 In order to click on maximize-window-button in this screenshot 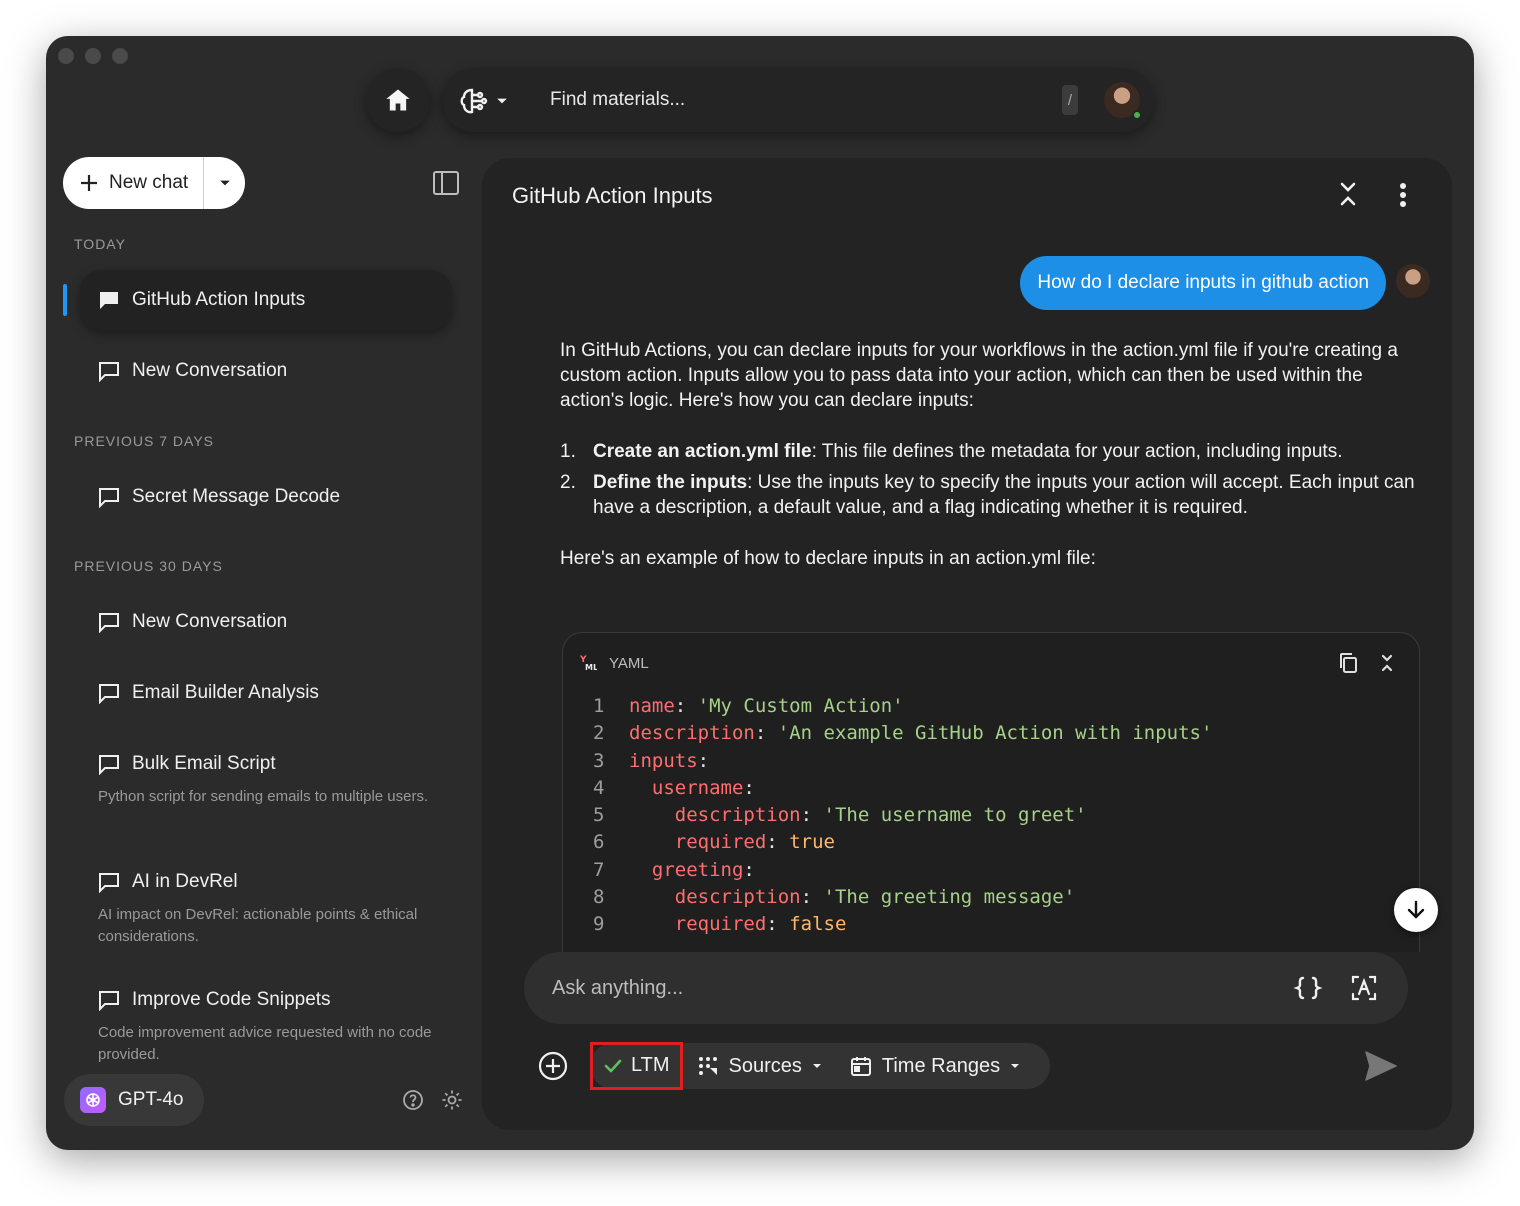, I will do `click(120, 56)`.